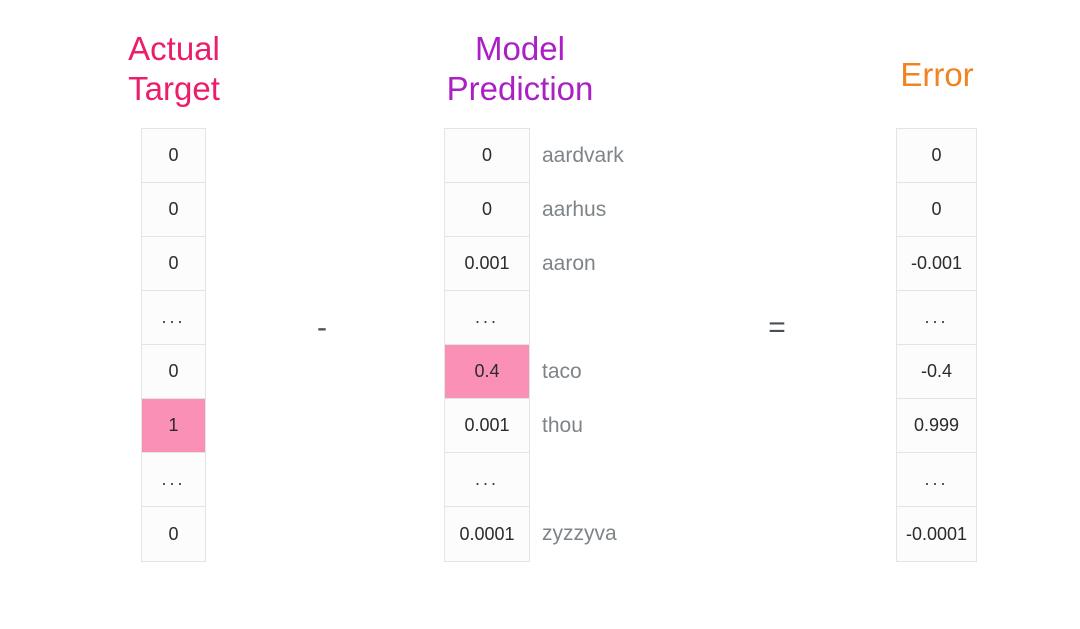 The height and width of the screenshot is (629, 1080). I want to click on cell-model-prediction: 0.0001 zyzzyva, so click(531, 534).